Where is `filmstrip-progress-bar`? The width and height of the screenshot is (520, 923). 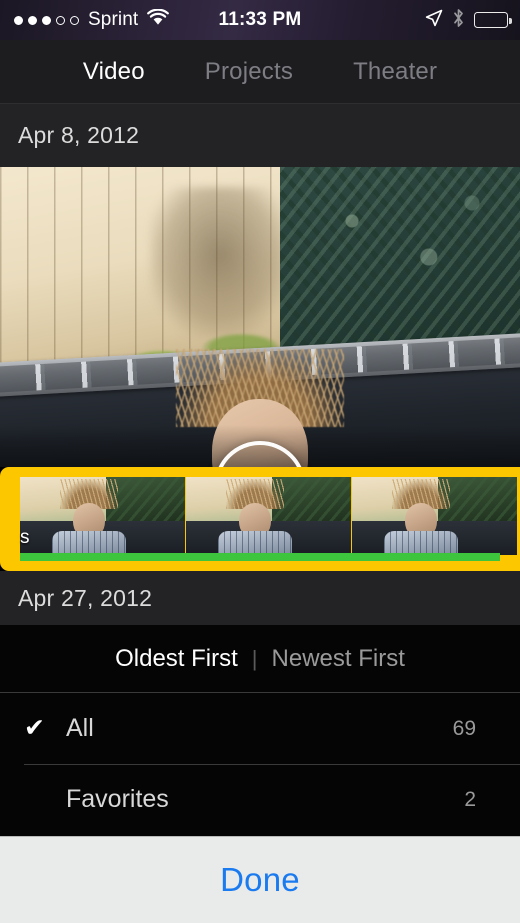
filmstrip-progress-bar is located at coordinates (260, 557).